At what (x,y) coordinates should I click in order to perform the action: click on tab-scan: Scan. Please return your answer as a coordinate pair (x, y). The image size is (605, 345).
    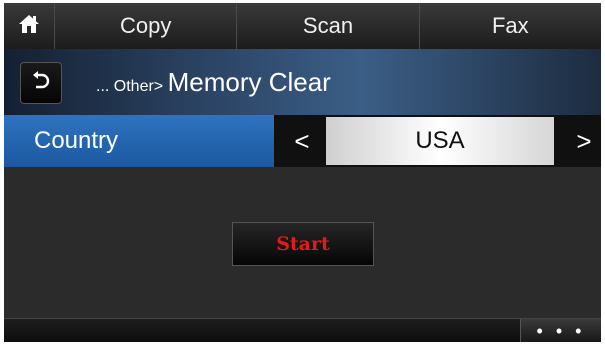
    Looking at the image, I should click on (328, 26).